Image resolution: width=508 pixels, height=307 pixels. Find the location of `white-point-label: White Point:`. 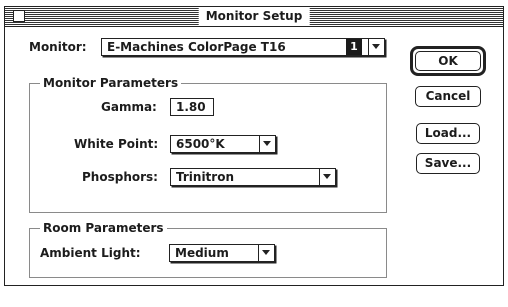

white-point-label: White Point: is located at coordinates (116, 144).